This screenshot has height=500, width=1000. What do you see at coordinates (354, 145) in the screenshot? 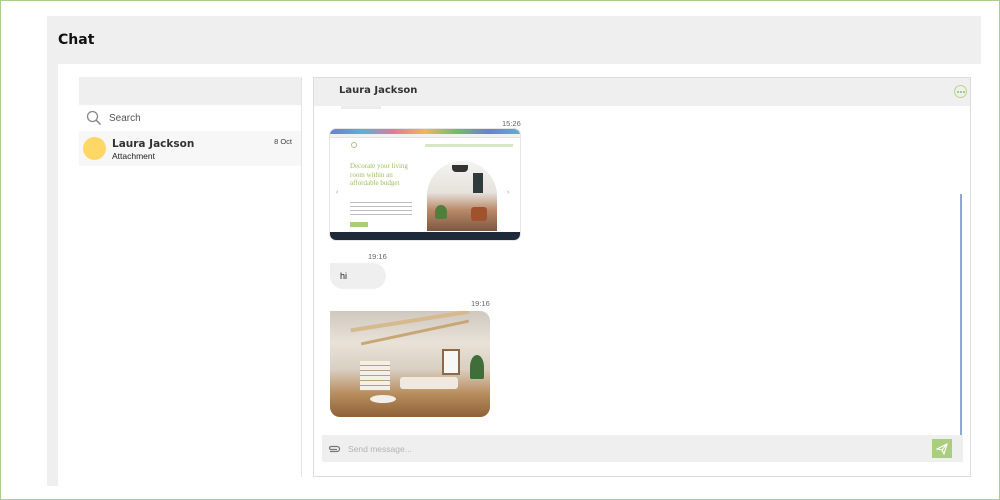
I see `logo-icon` at bounding box center [354, 145].